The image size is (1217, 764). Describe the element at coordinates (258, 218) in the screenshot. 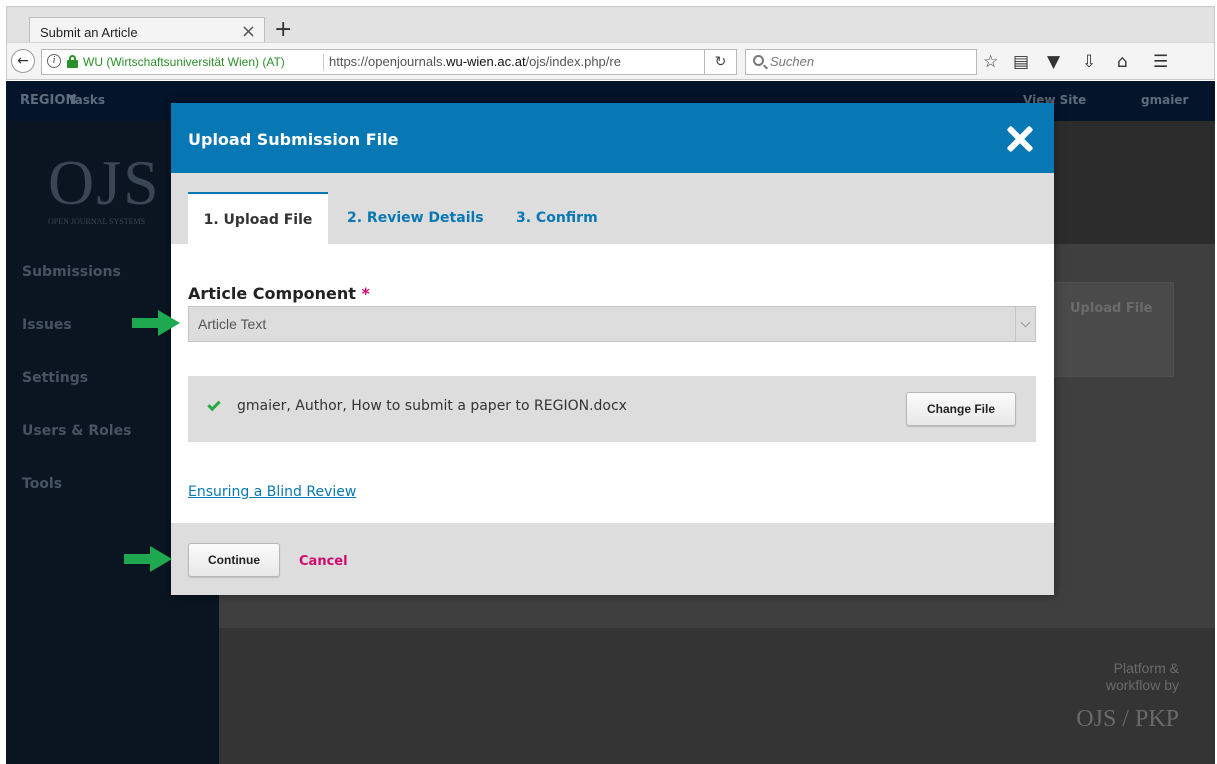

I see `tab-upload-file: 1. Upload File` at that location.